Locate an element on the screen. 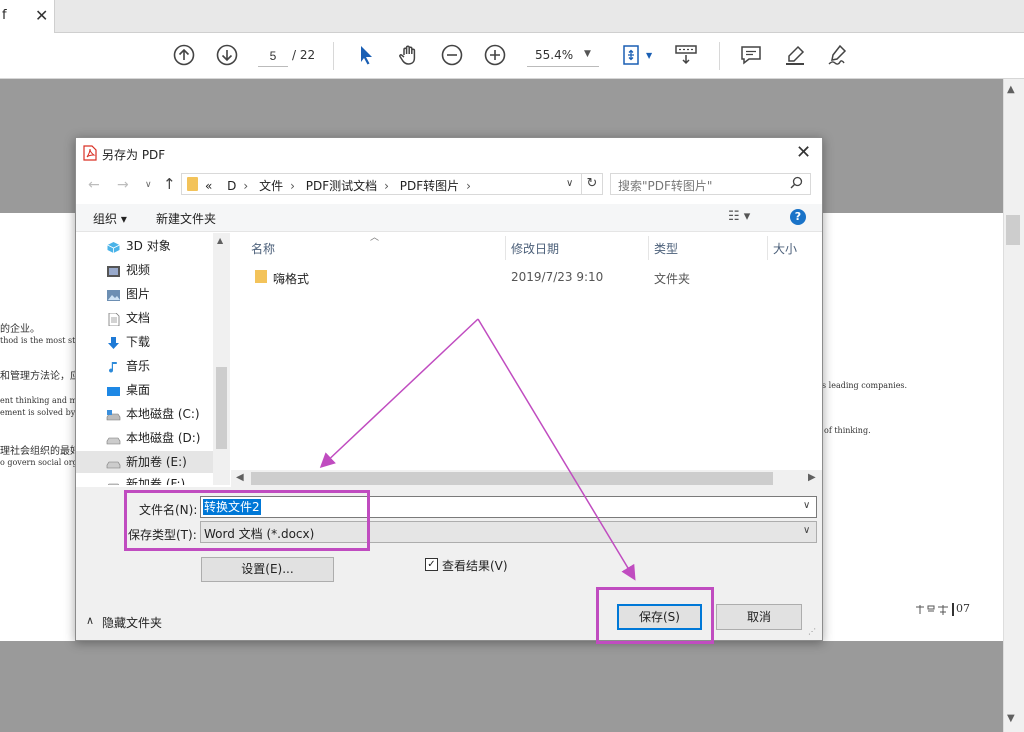 Image resolution: width=1024 pixels, height=732 pixels. nav-item-3d-objects: 3D 对象 is located at coordinates (168, 246).